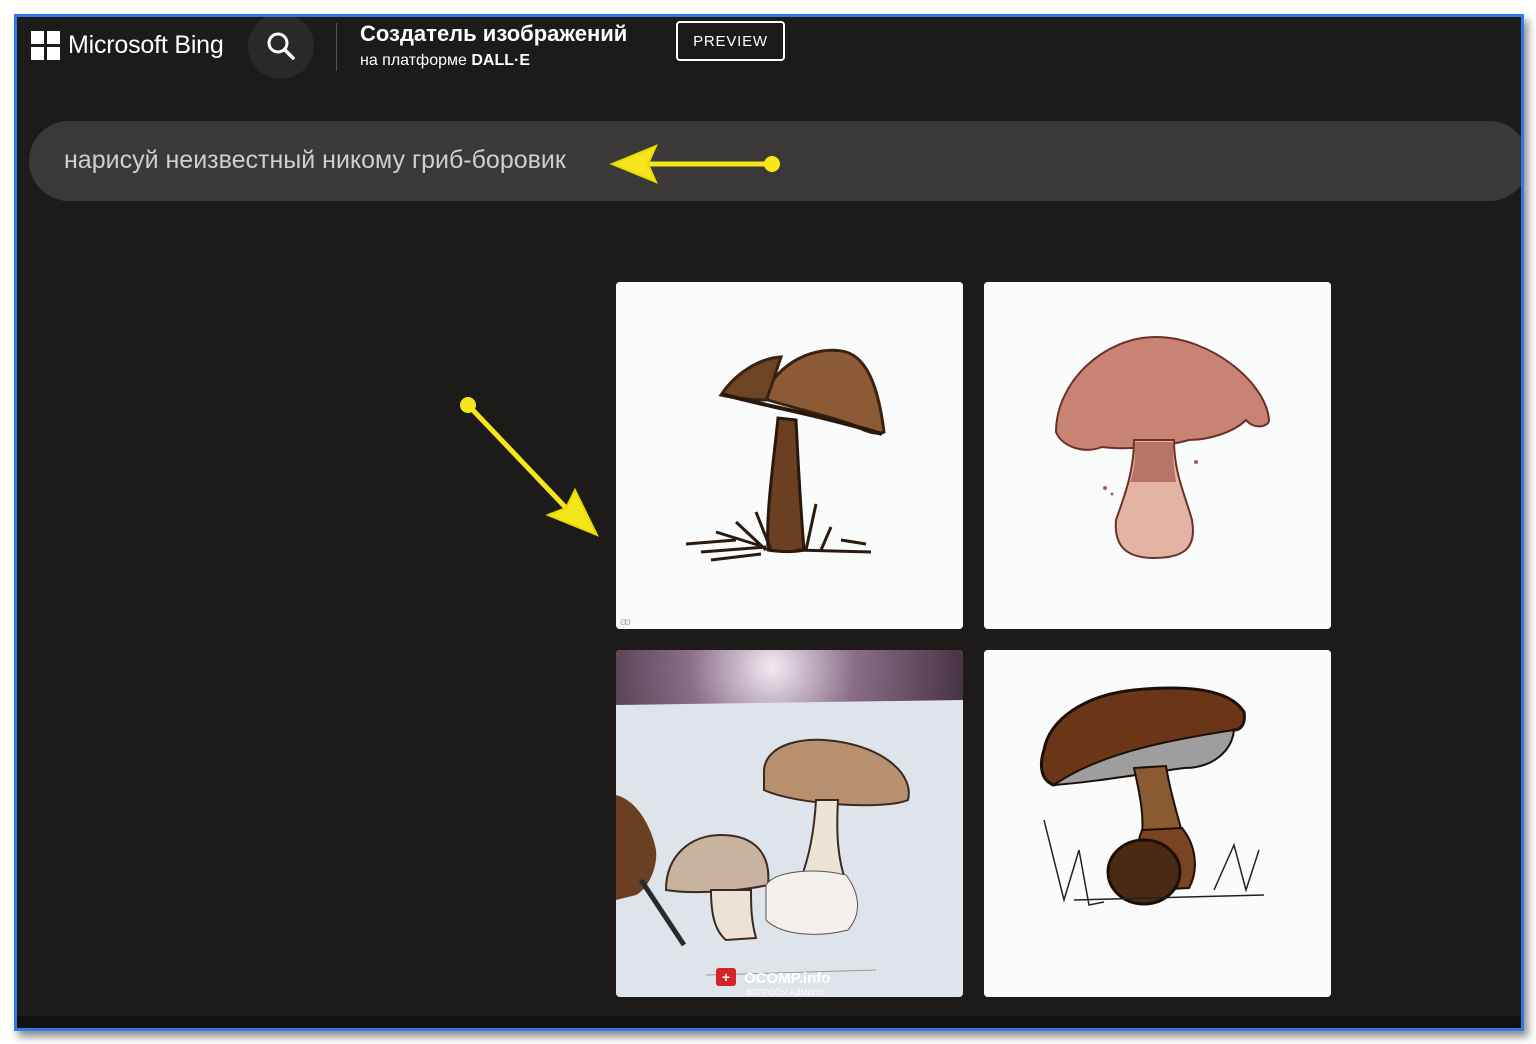 The width and height of the screenshot is (1536, 1044). I want to click on page-title: Создатель изображений, so click(494, 33).